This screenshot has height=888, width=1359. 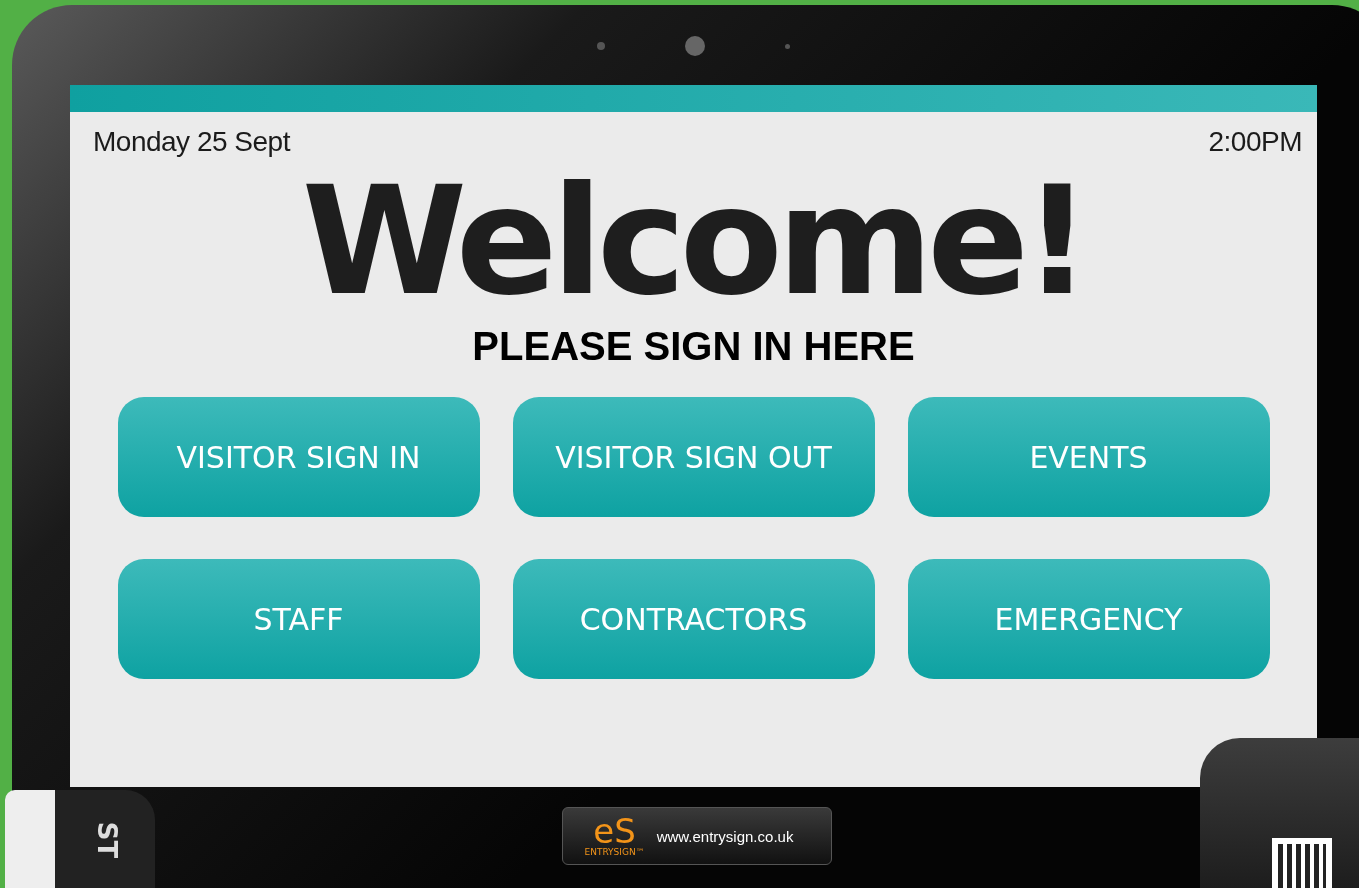 I want to click on camera-icon, so click(x=695, y=46).